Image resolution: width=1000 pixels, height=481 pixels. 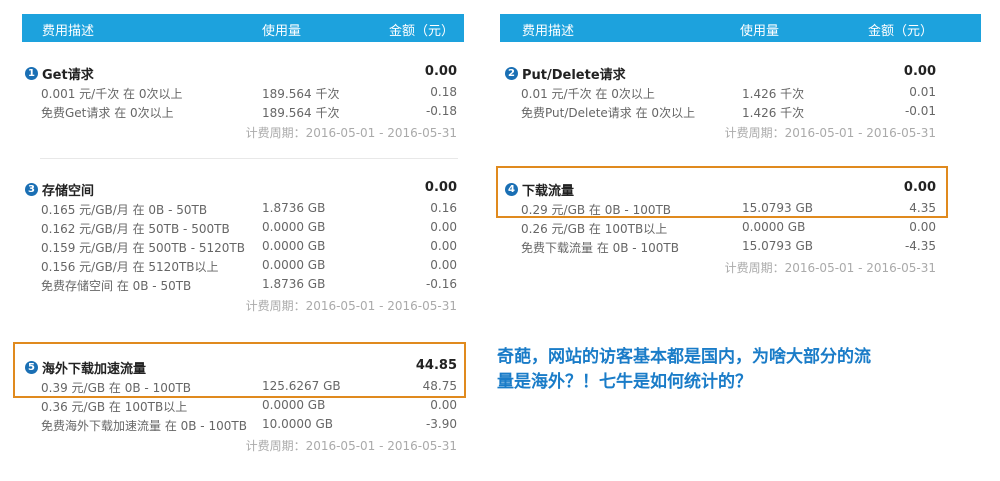 I want to click on billing-header-right: 费用描述 使用量 金额（元）, so click(x=740, y=28).